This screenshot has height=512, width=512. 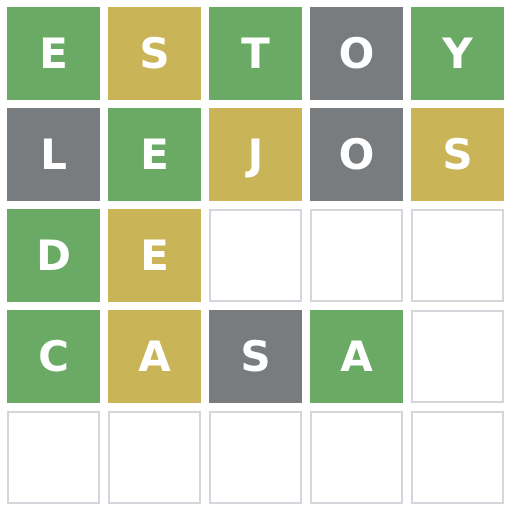 I want to click on tile-r5-c1, so click(x=53, y=457).